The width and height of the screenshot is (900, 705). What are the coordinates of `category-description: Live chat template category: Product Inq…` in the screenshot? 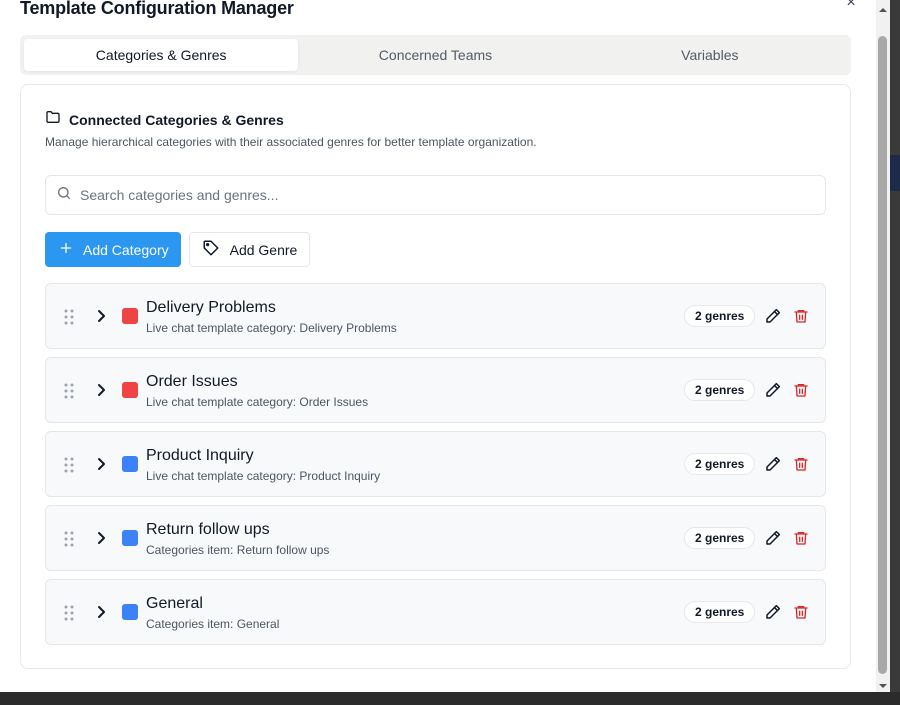 It's located at (263, 476).